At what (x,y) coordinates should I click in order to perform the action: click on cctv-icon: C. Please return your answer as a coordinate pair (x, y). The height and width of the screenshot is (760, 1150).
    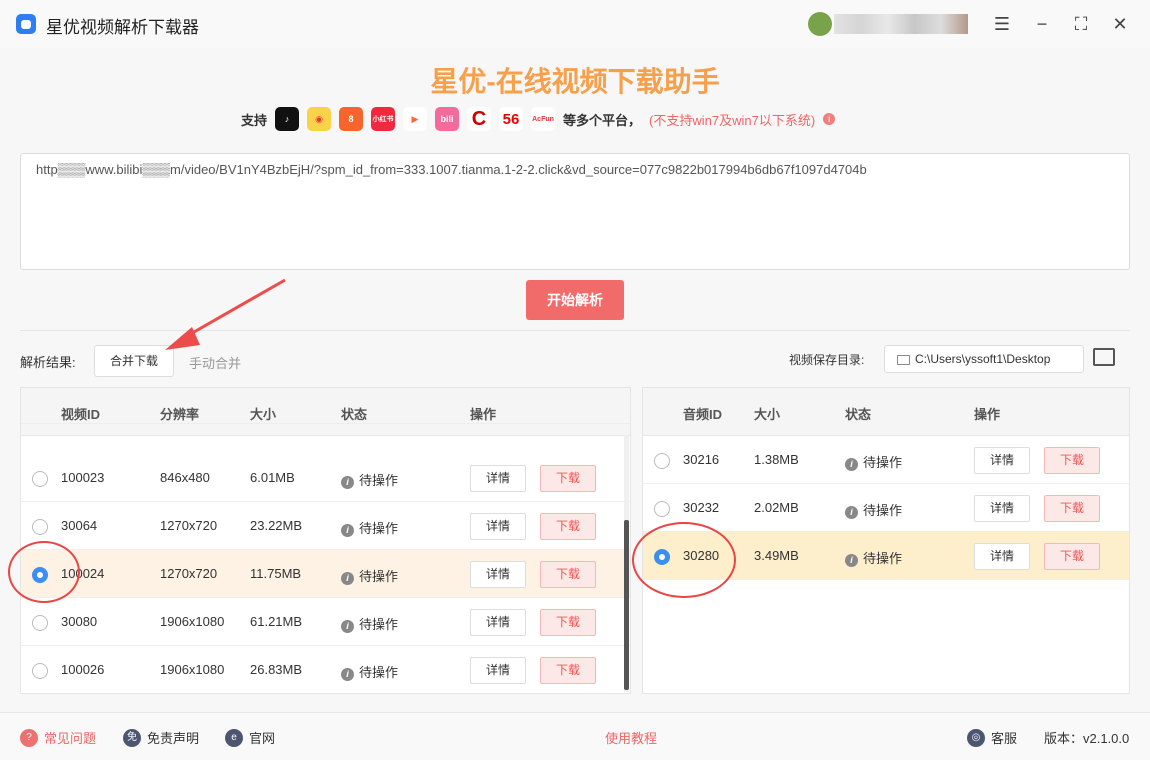
    Looking at the image, I should click on (479, 119).